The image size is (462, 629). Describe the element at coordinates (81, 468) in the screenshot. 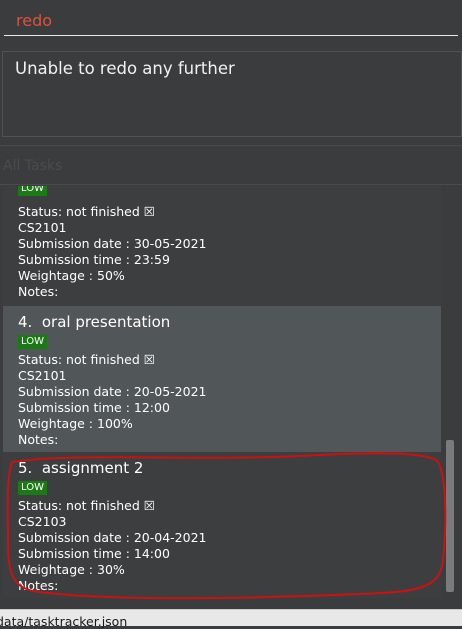

I see `task-title: 5. assignment 2` at that location.